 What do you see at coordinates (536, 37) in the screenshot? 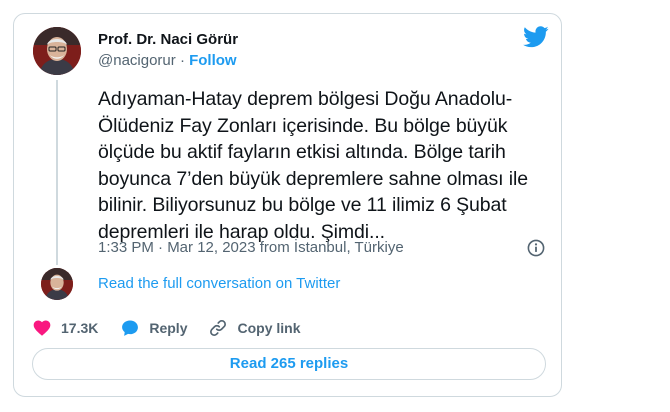
I see `twitter-bird-icon` at bounding box center [536, 37].